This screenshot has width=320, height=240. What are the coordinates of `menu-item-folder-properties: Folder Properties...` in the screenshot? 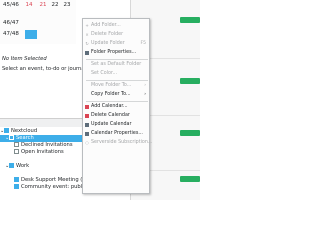 It's located at (116, 53).